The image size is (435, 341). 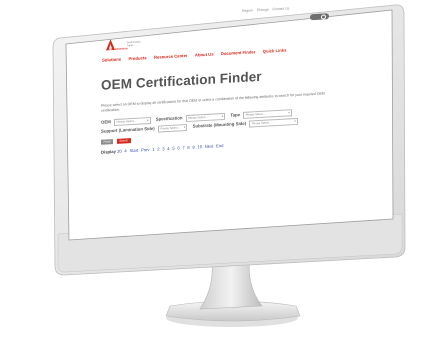 What do you see at coordinates (275, 51) in the screenshot?
I see `nav-item-quick-links: Quick Links` at bounding box center [275, 51].